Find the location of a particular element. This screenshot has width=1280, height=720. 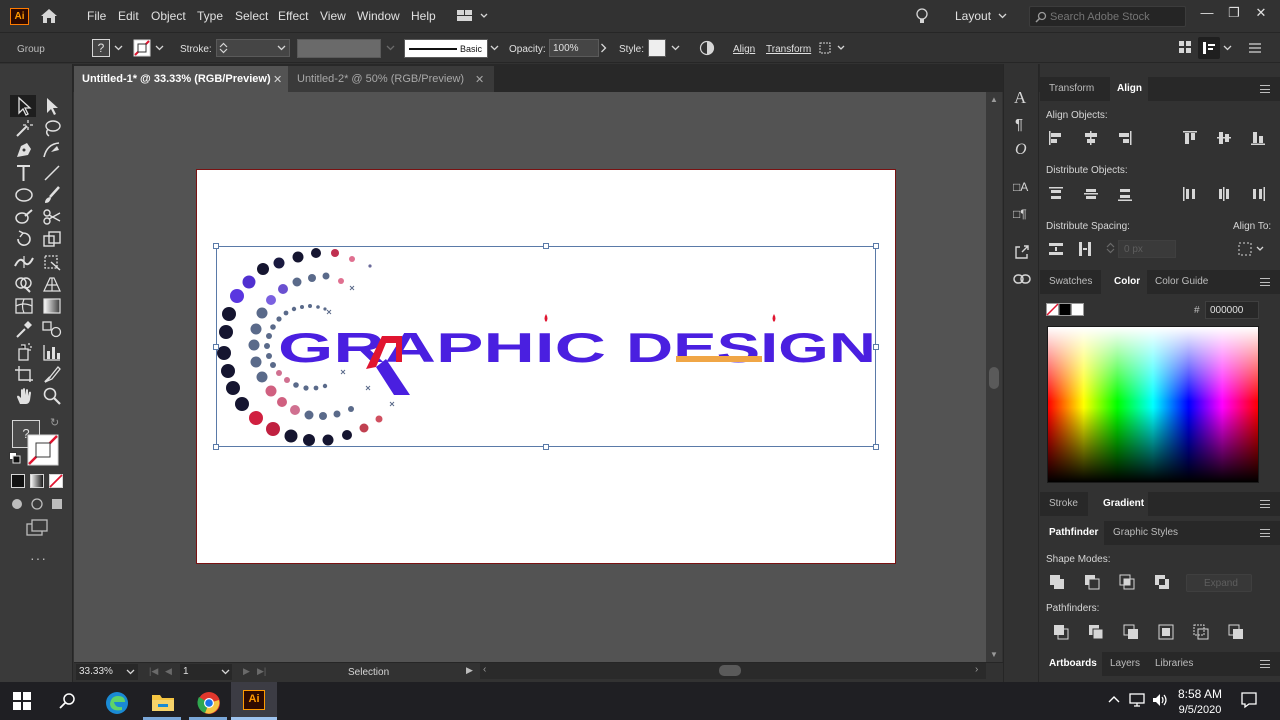

taskbar-illustrator: Ai is located at coordinates (254, 701).